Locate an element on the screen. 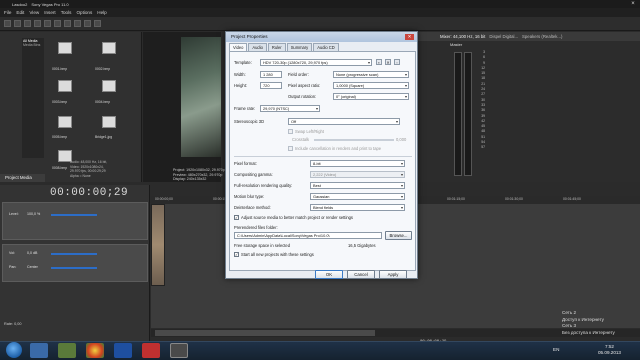 This screenshot has height=360, width=640. timeline-clip is located at coordinates (158, 245).